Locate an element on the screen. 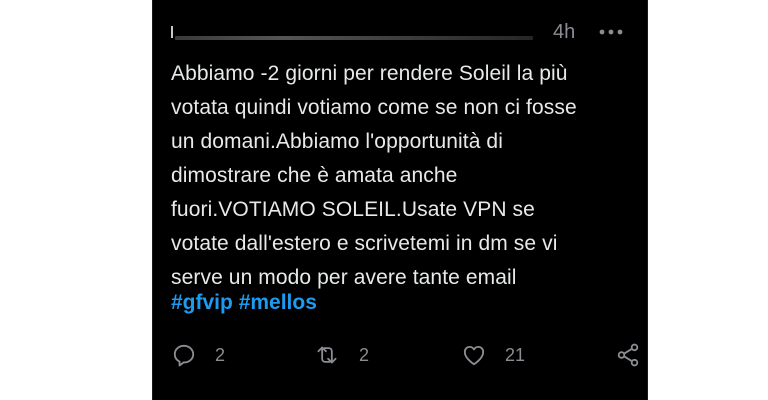 This screenshot has height=400, width=768. reply-icon is located at coordinates (184, 355).